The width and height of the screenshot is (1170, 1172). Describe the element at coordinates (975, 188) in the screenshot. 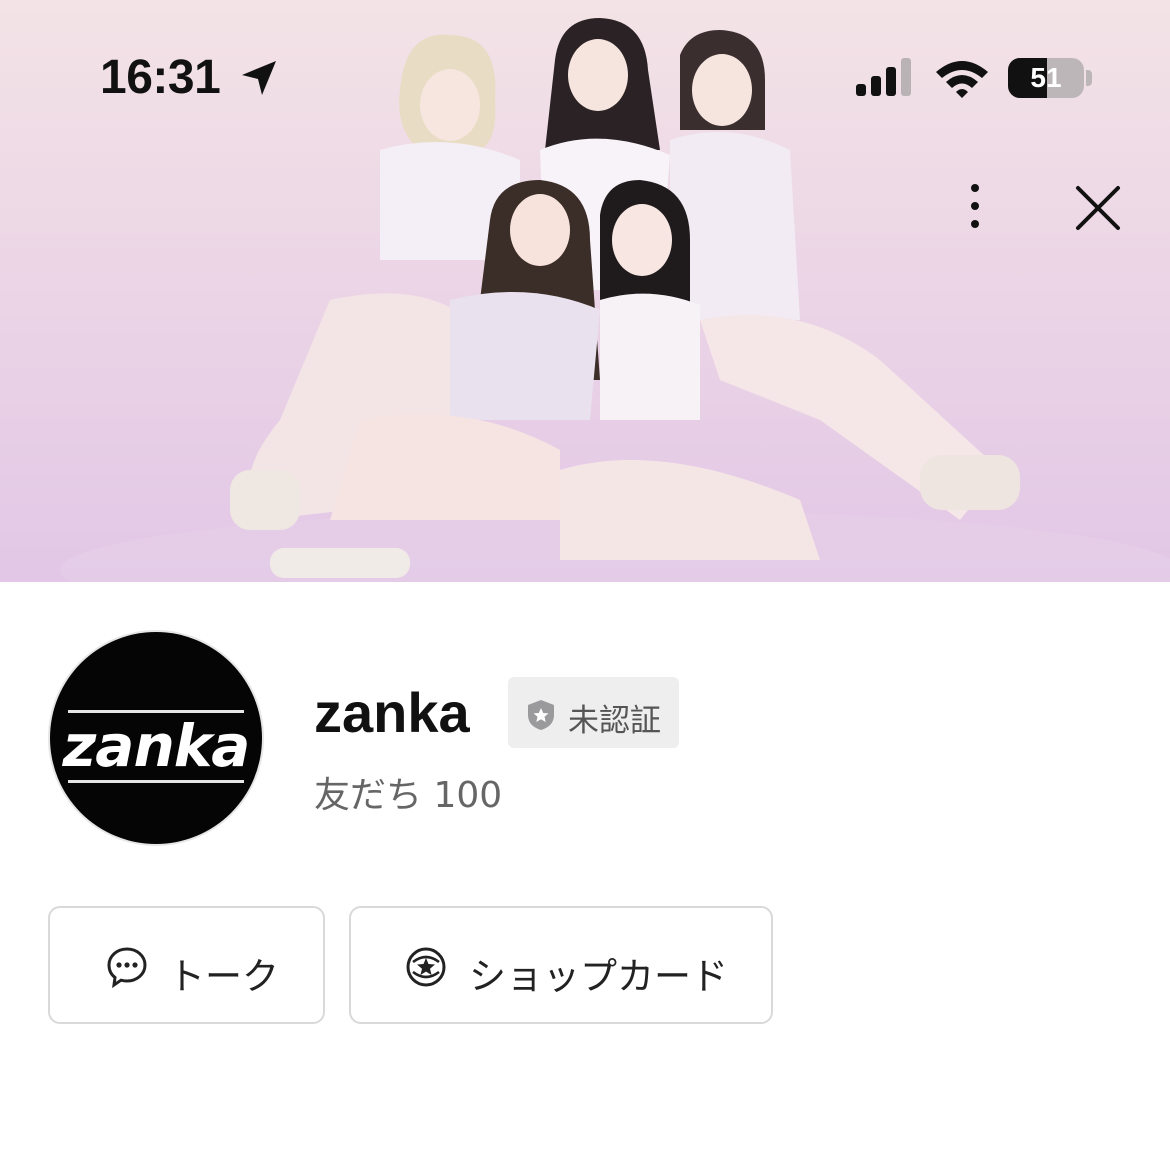

I see `vertical-ellipsis-icon` at that location.